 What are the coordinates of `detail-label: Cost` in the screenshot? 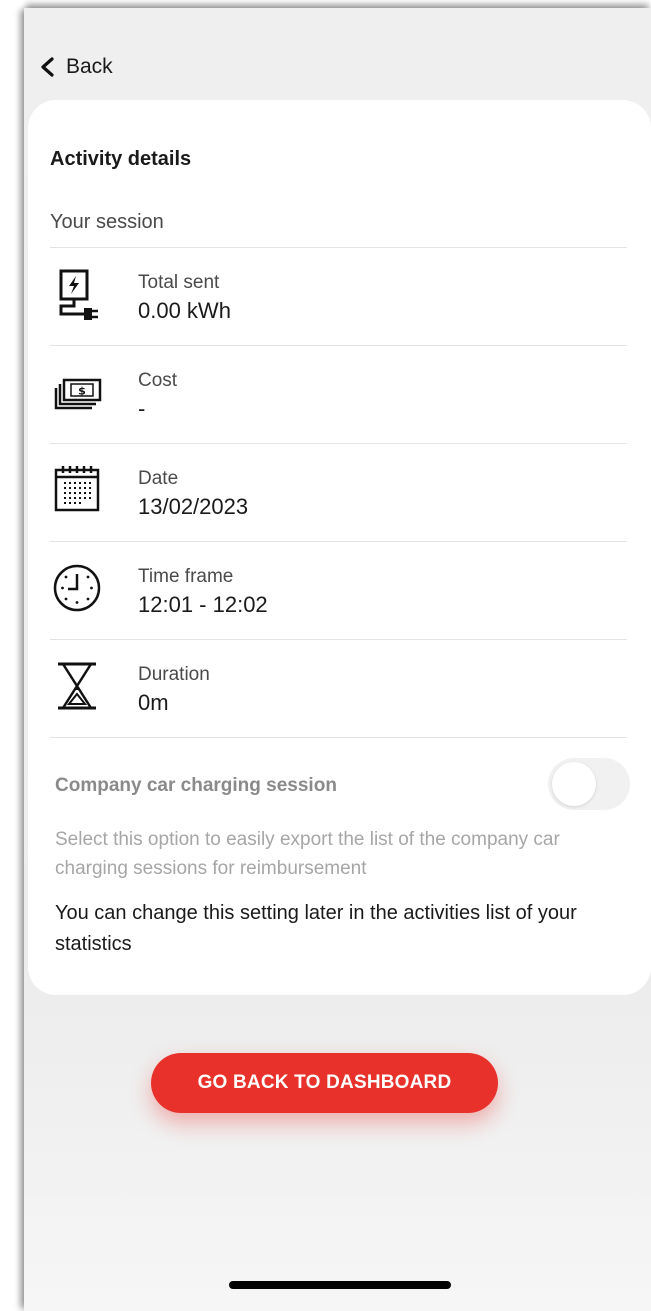 It's located at (158, 380).